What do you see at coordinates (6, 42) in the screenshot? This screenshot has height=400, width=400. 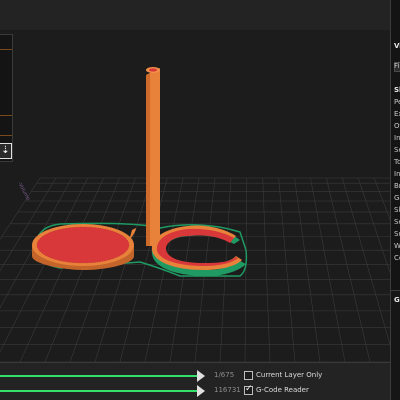 I see `left-panel-header` at bounding box center [6, 42].